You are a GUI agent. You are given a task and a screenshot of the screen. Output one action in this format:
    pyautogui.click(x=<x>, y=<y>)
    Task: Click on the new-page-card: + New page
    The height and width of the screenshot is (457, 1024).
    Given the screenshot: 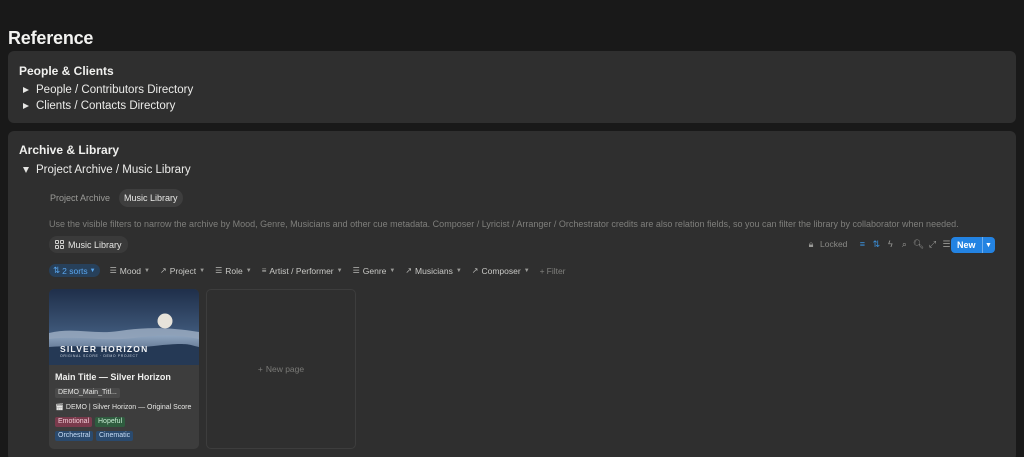 What is the action you would take?
    pyautogui.click(x=281, y=369)
    